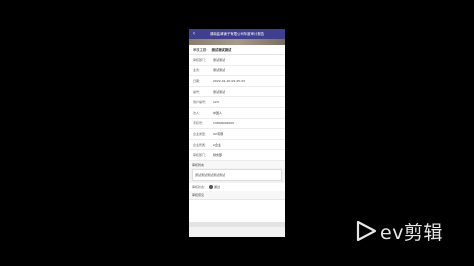 The height and width of the screenshot is (266, 474). I want to click on bottom-bar, so click(237, 224).